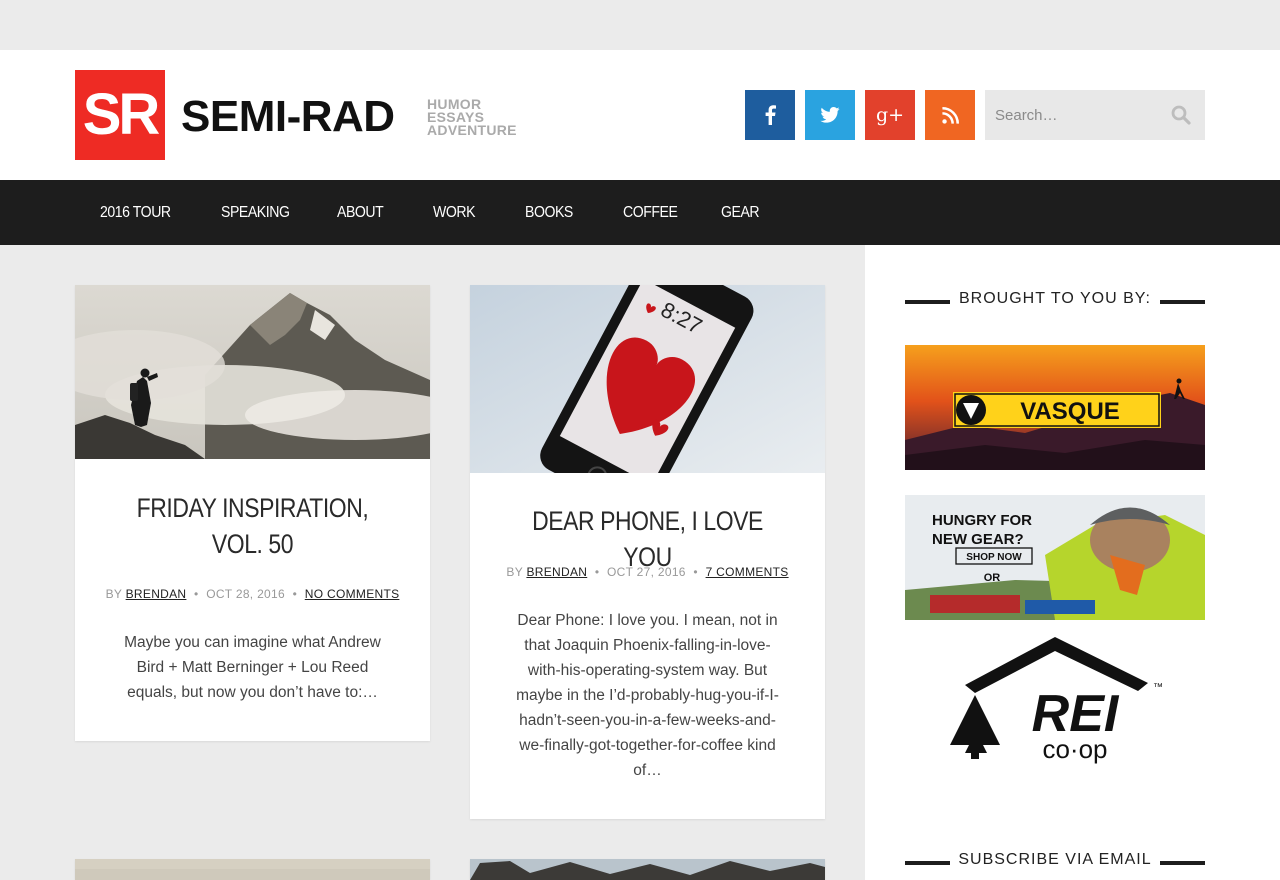 The width and height of the screenshot is (1280, 880). Describe the element at coordinates (360, 212) in the screenshot. I see `nav-item-about: ABOUT` at that location.